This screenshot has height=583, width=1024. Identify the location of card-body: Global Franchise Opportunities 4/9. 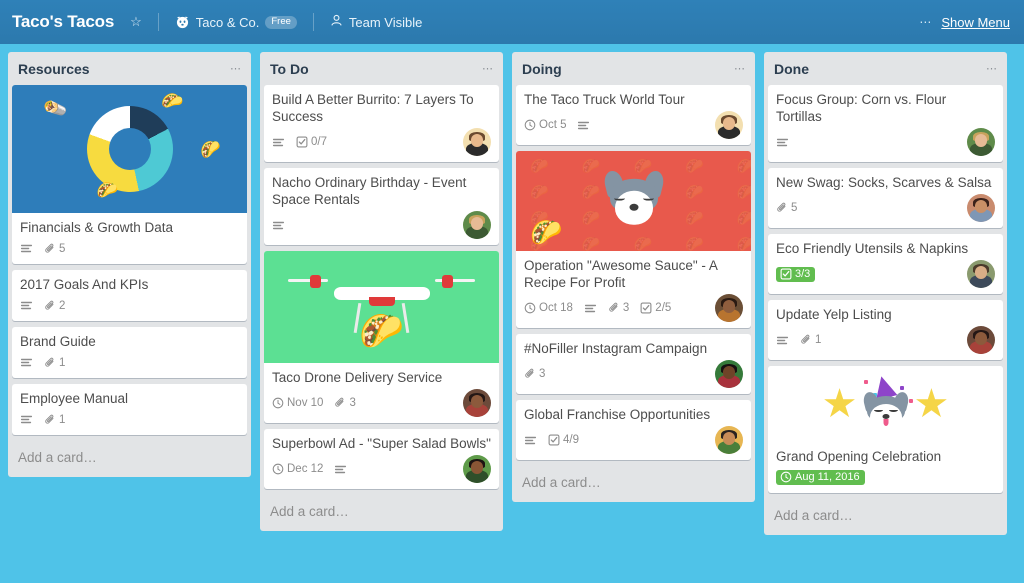
(633, 430).